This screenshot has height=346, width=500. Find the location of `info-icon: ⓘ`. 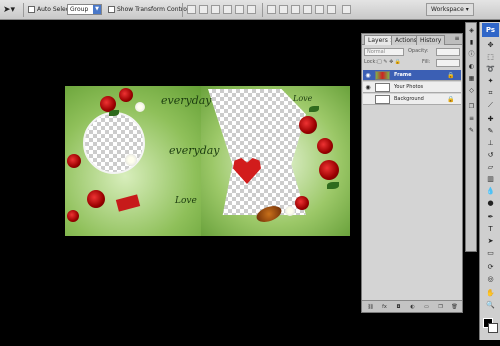

info-icon: ⓘ is located at coordinates (471, 55).